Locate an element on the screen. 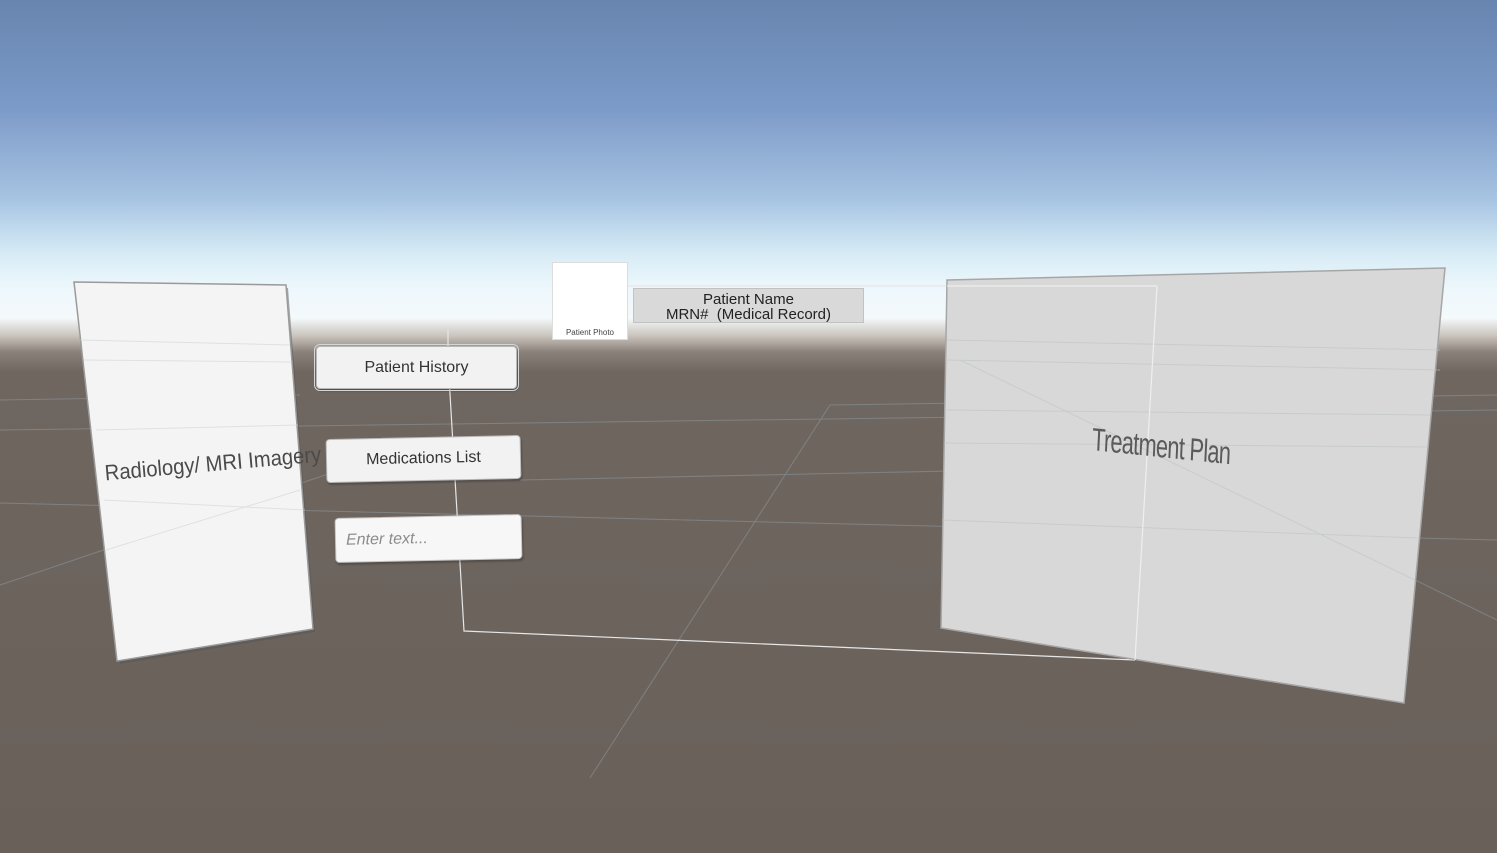 The height and width of the screenshot is (853, 1497). patient-photo: Patient Photo is located at coordinates (590, 301).